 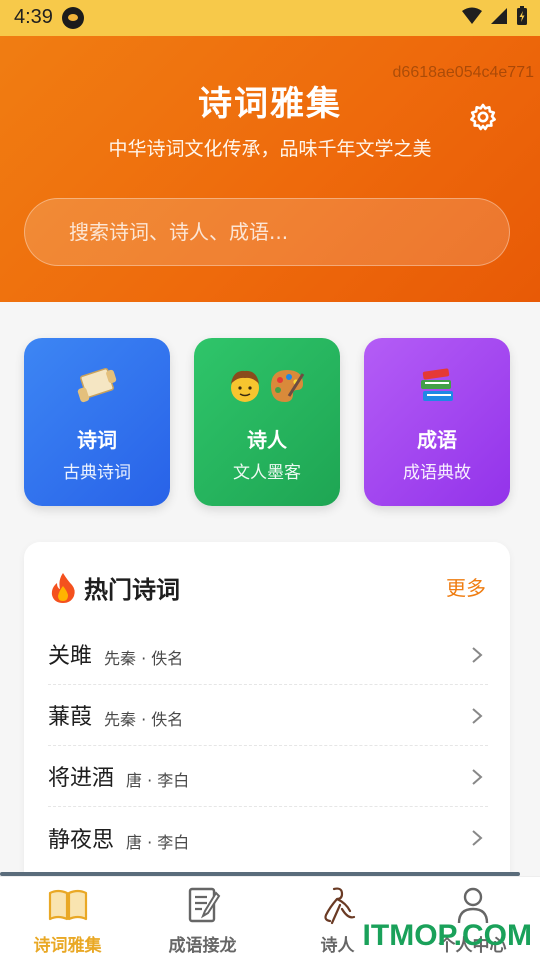 I want to click on app-notification-icon, so click(x=73, y=18).